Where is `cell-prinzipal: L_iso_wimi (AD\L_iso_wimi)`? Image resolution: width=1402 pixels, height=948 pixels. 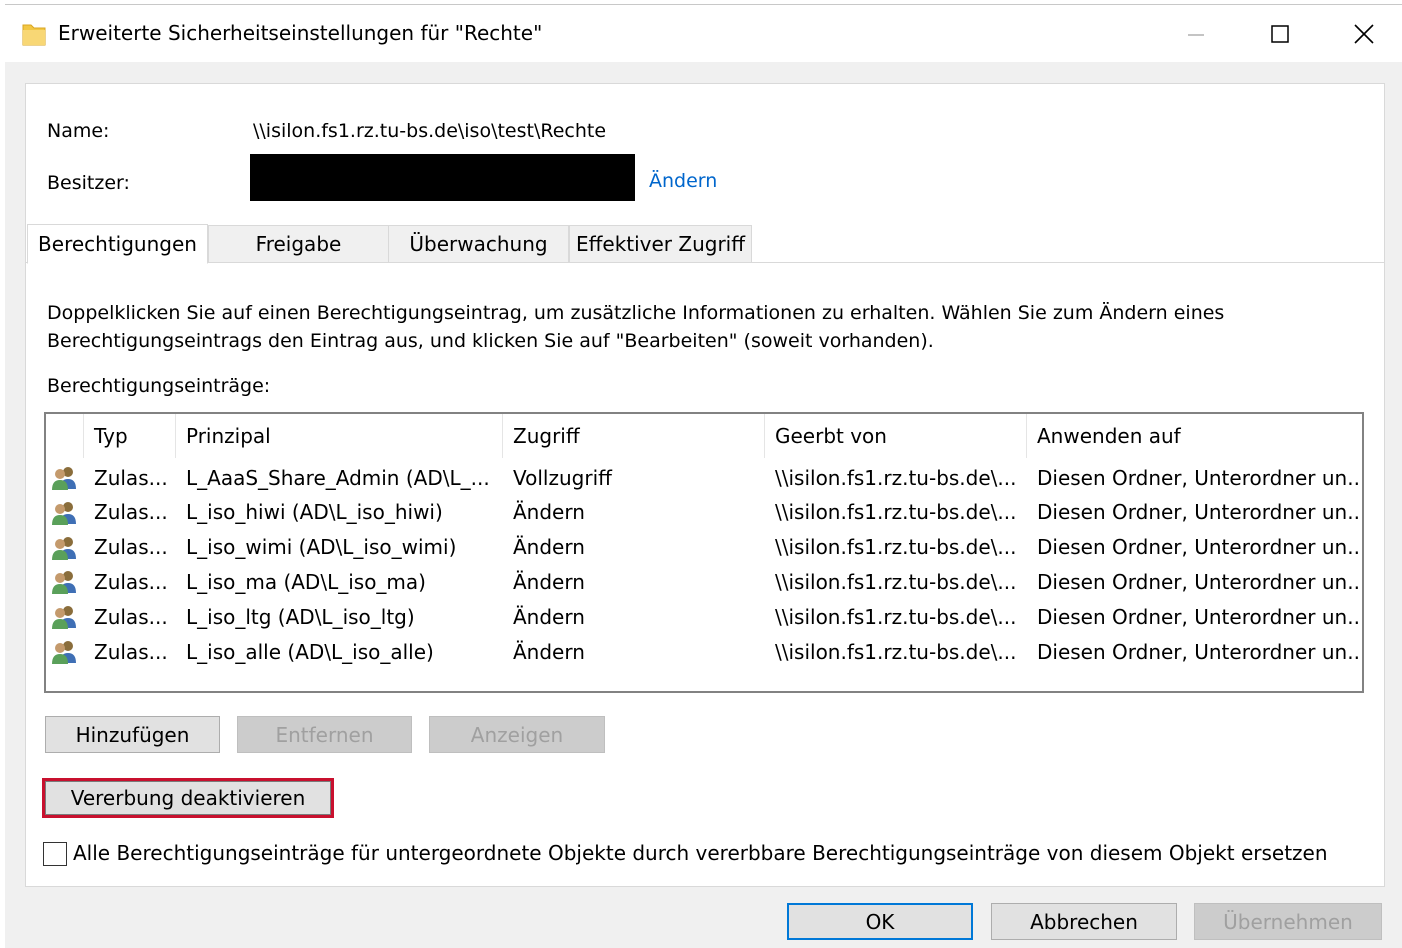
cell-prinzipal: L_iso_wimi (AD\L_iso_wimi) is located at coordinates (321, 547).